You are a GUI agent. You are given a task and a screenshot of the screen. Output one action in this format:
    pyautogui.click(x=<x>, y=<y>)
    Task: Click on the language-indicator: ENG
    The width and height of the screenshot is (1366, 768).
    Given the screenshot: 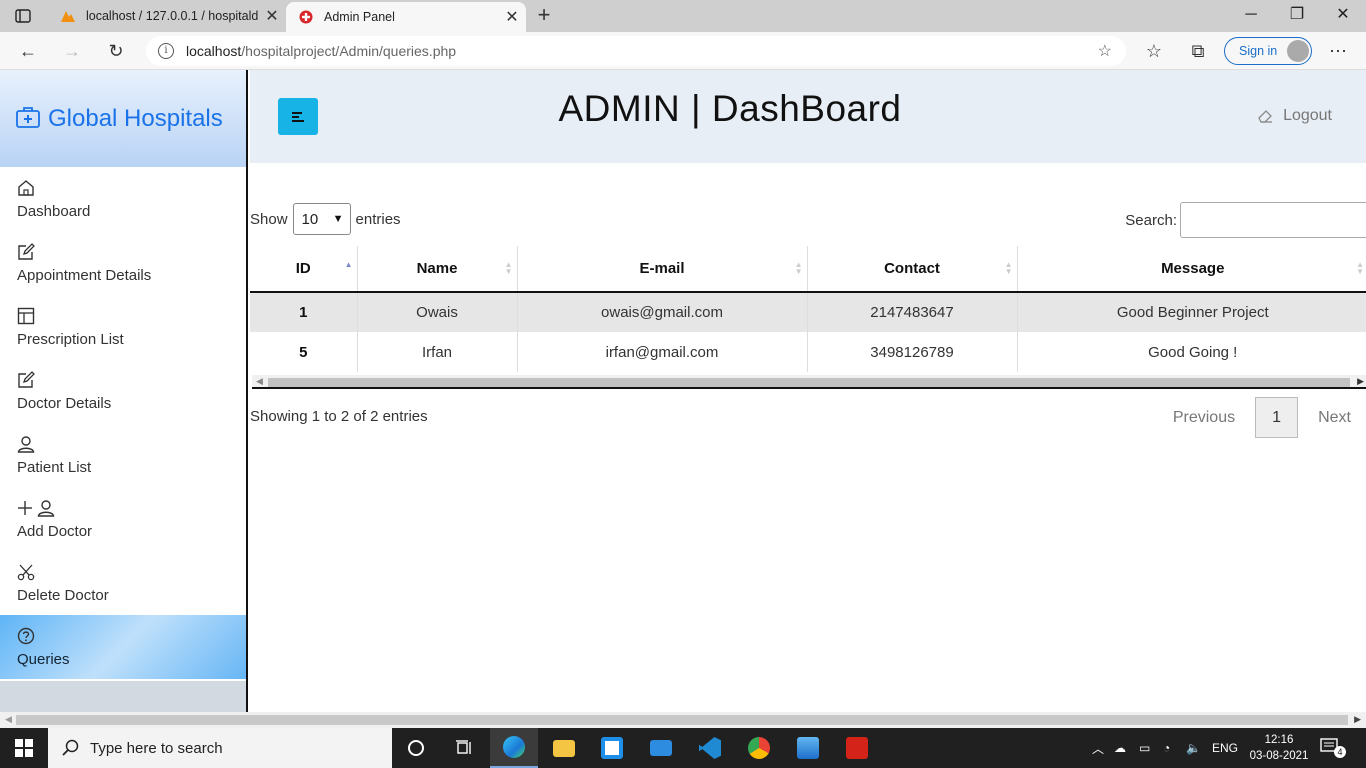 What is the action you would take?
    pyautogui.click(x=1225, y=748)
    